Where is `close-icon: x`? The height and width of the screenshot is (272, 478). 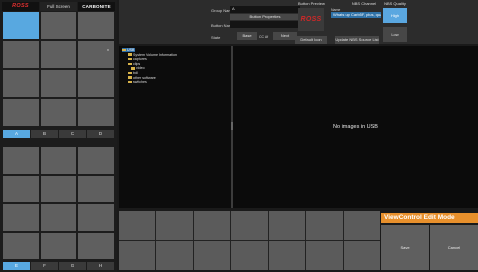
close-icon: x is located at coordinates (108, 49).